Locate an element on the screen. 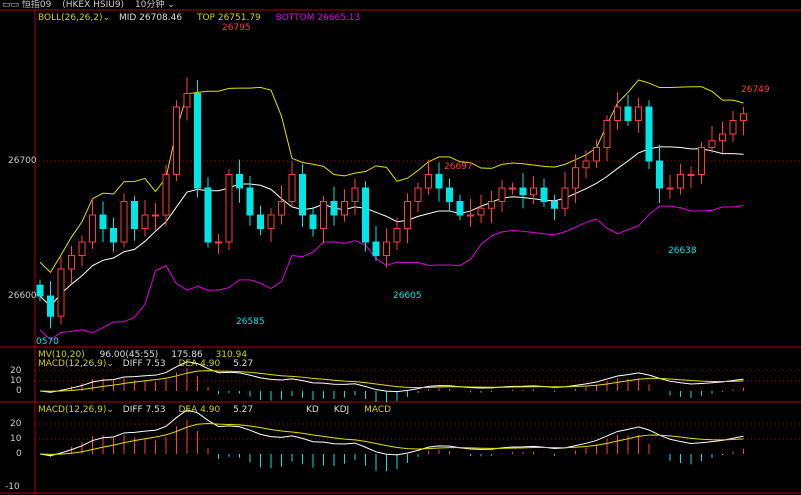 The width and height of the screenshot is (801, 495). boll-top: TOP 26751.79 is located at coordinates (228, 18).